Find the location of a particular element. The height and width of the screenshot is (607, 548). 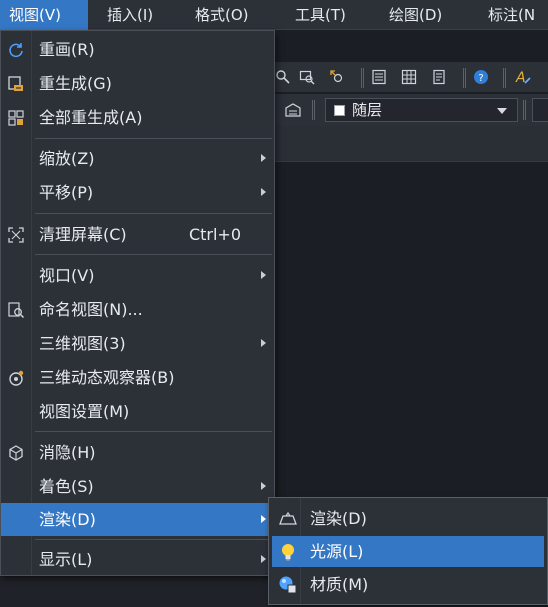

menu-item-regen: 重生成(G) is located at coordinates (137, 83).